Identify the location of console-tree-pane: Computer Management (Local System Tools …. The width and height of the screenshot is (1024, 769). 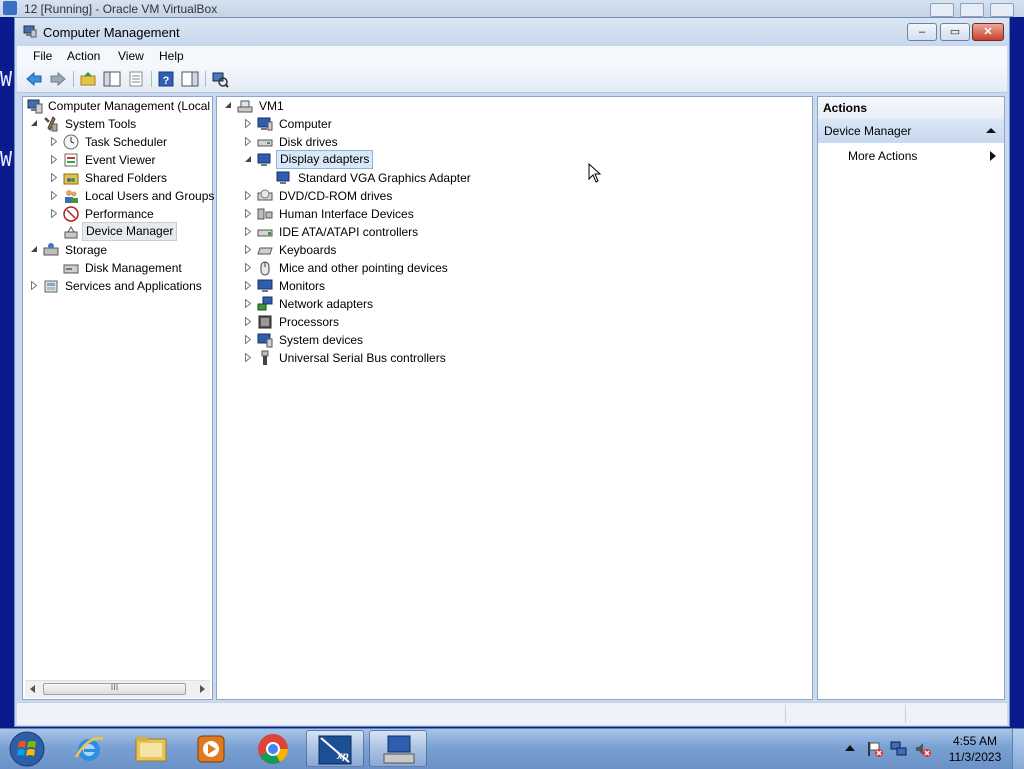
(118, 398).